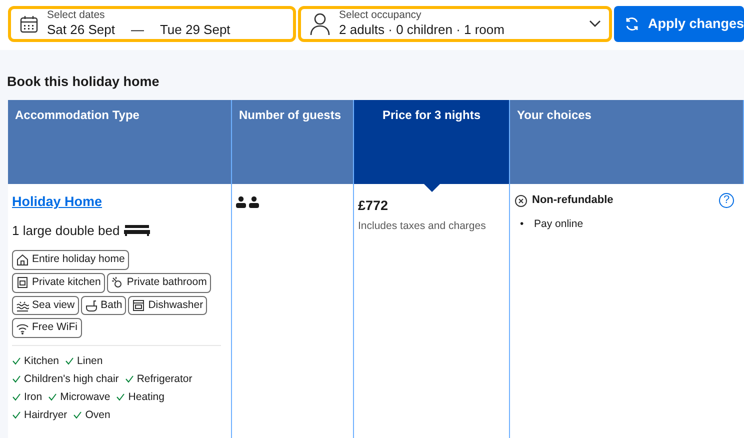 This screenshot has height=438, width=744. What do you see at coordinates (103, 306) in the screenshot?
I see `facility-tag: Bath` at bounding box center [103, 306].